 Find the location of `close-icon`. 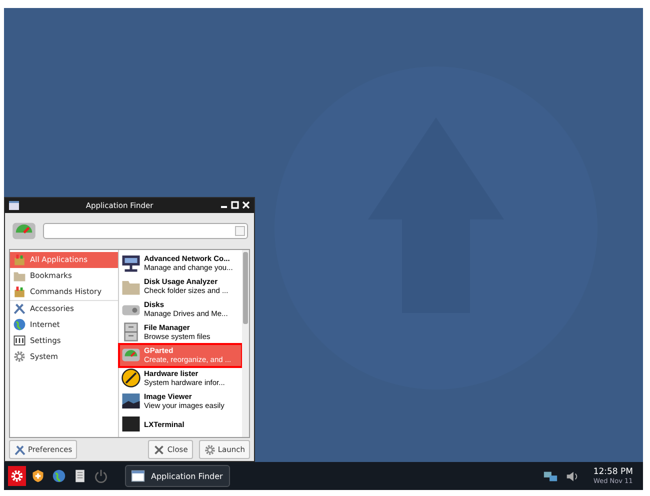

close-icon is located at coordinates (159, 450).